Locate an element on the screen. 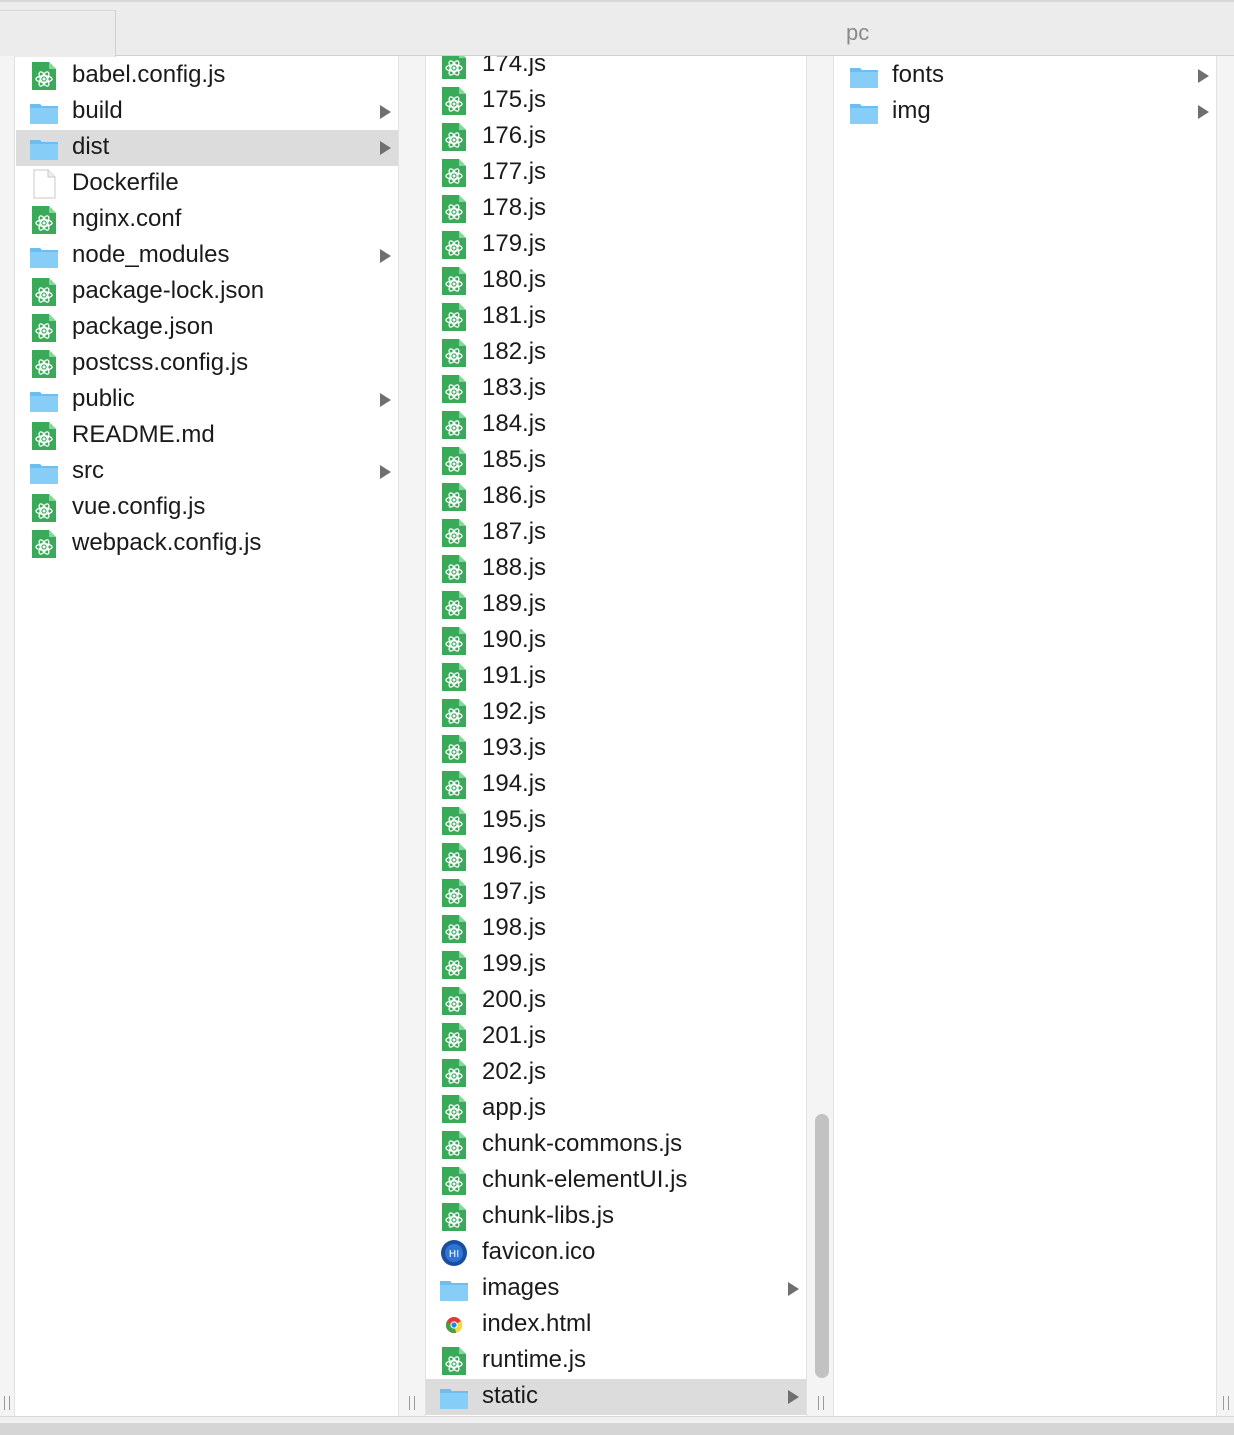  file-item-dockerfile: Dockerfile is located at coordinates (207, 184).